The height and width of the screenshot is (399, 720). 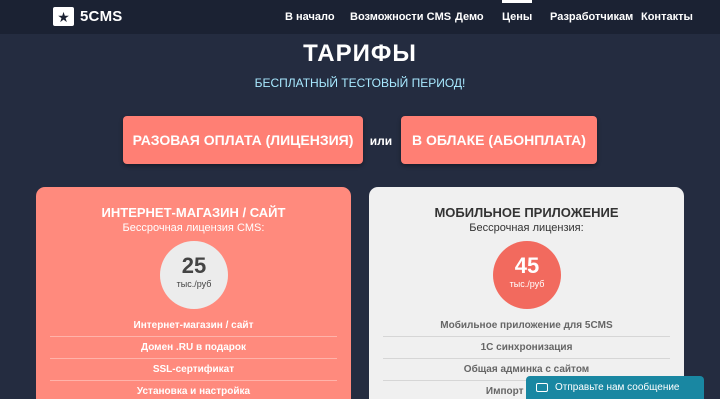 What do you see at coordinates (381, 141) in the screenshot?
I see `or-label: или` at bounding box center [381, 141].